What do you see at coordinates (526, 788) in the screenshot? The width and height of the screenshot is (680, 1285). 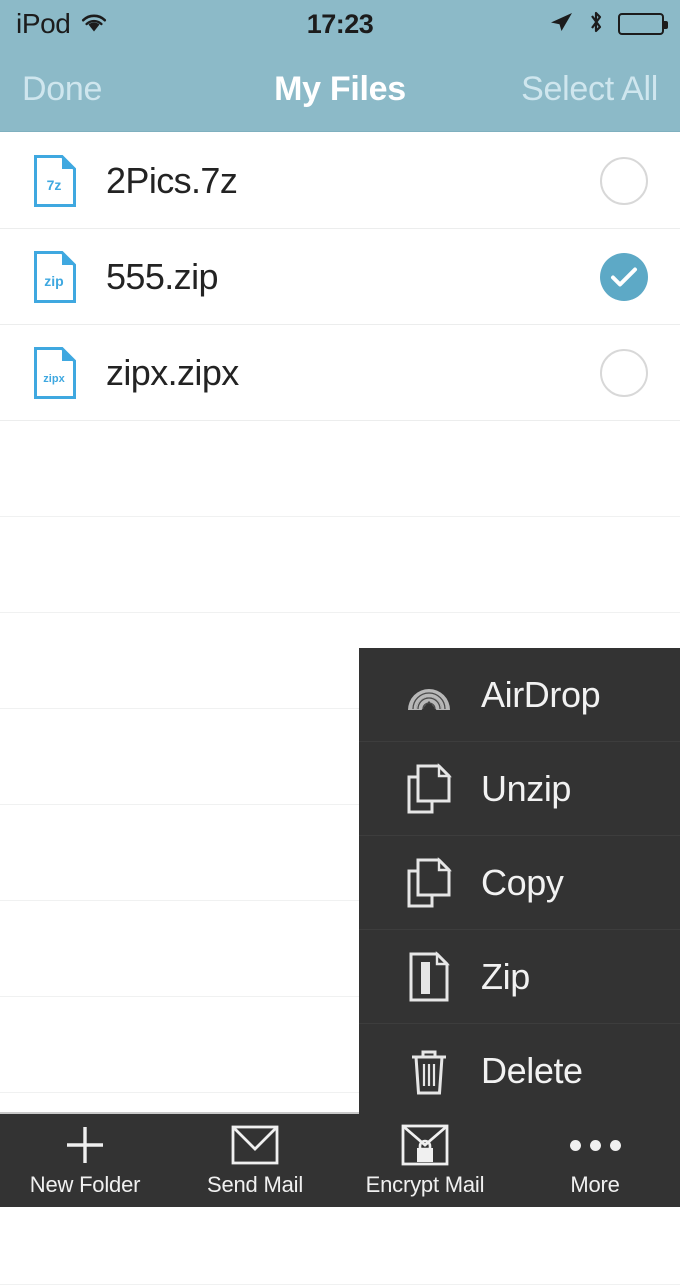 I see `menu-item-label: Unzip` at bounding box center [526, 788].